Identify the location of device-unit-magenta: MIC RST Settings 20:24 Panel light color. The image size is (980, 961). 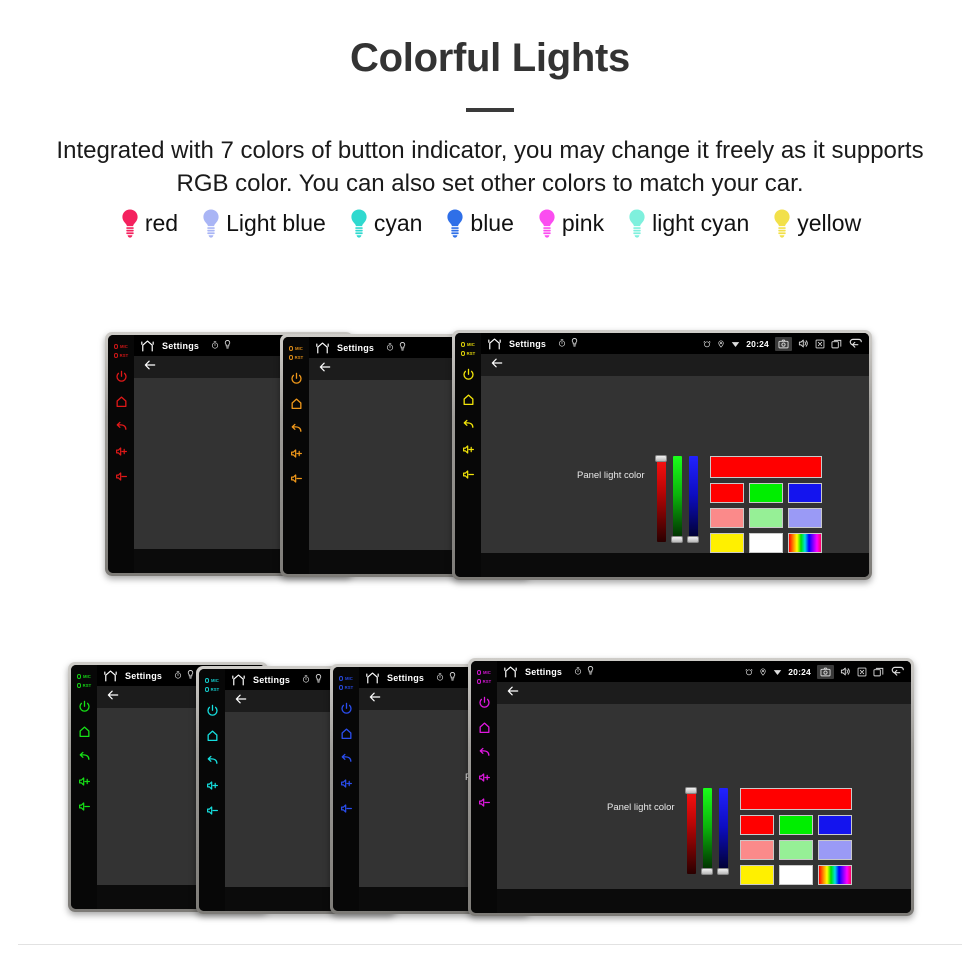
(691, 787).